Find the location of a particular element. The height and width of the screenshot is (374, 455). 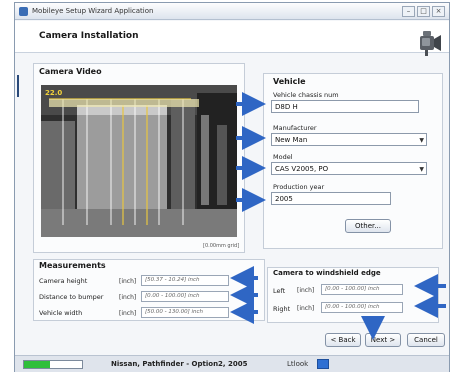

maximize-button: □ is located at coordinates (423, 11).